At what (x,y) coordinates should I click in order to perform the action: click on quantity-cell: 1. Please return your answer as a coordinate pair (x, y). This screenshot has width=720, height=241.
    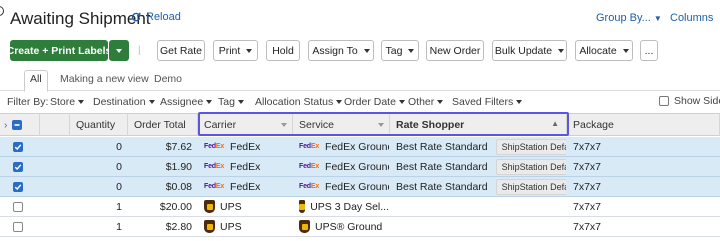
    Looking at the image, I should click on (119, 226).